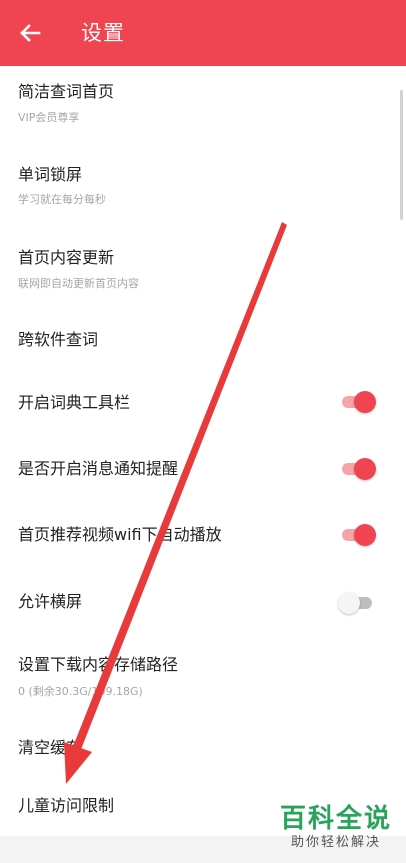  Describe the element at coordinates (335, 842) in the screenshot. I see `watermark-sub-text: 助你轻松解决` at that location.